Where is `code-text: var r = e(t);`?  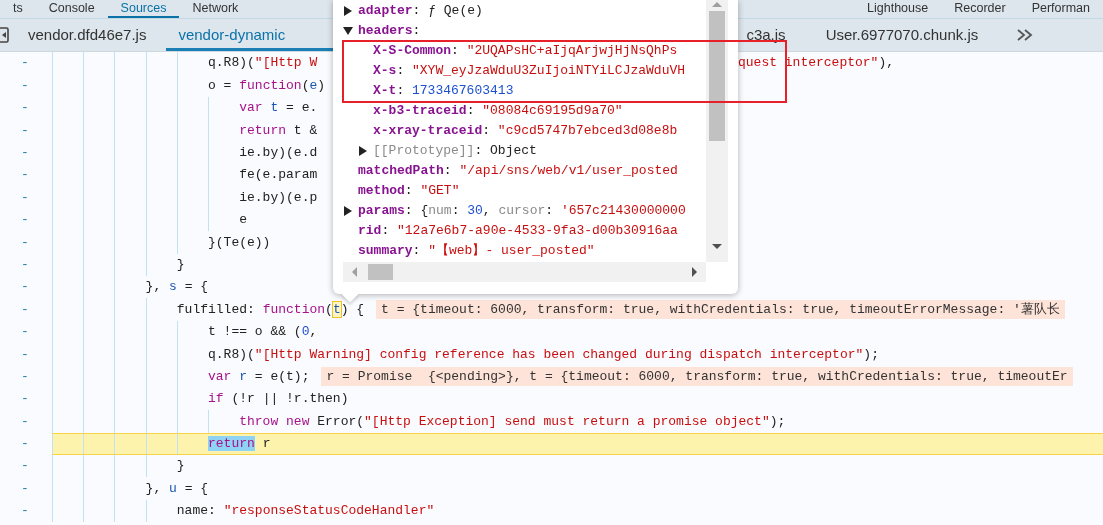 code-text: var r = e(t); is located at coordinates (259, 376).